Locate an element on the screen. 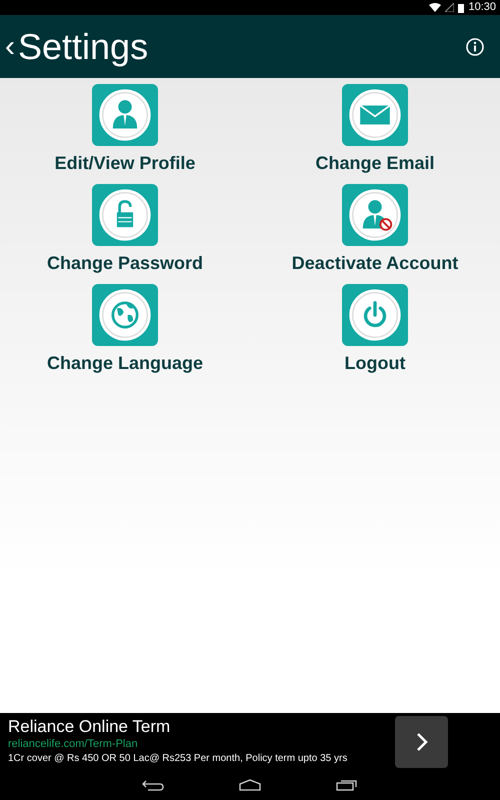 Image resolution: width=500 pixels, height=800 pixels. settings-option: Change Password is located at coordinates (125, 229).